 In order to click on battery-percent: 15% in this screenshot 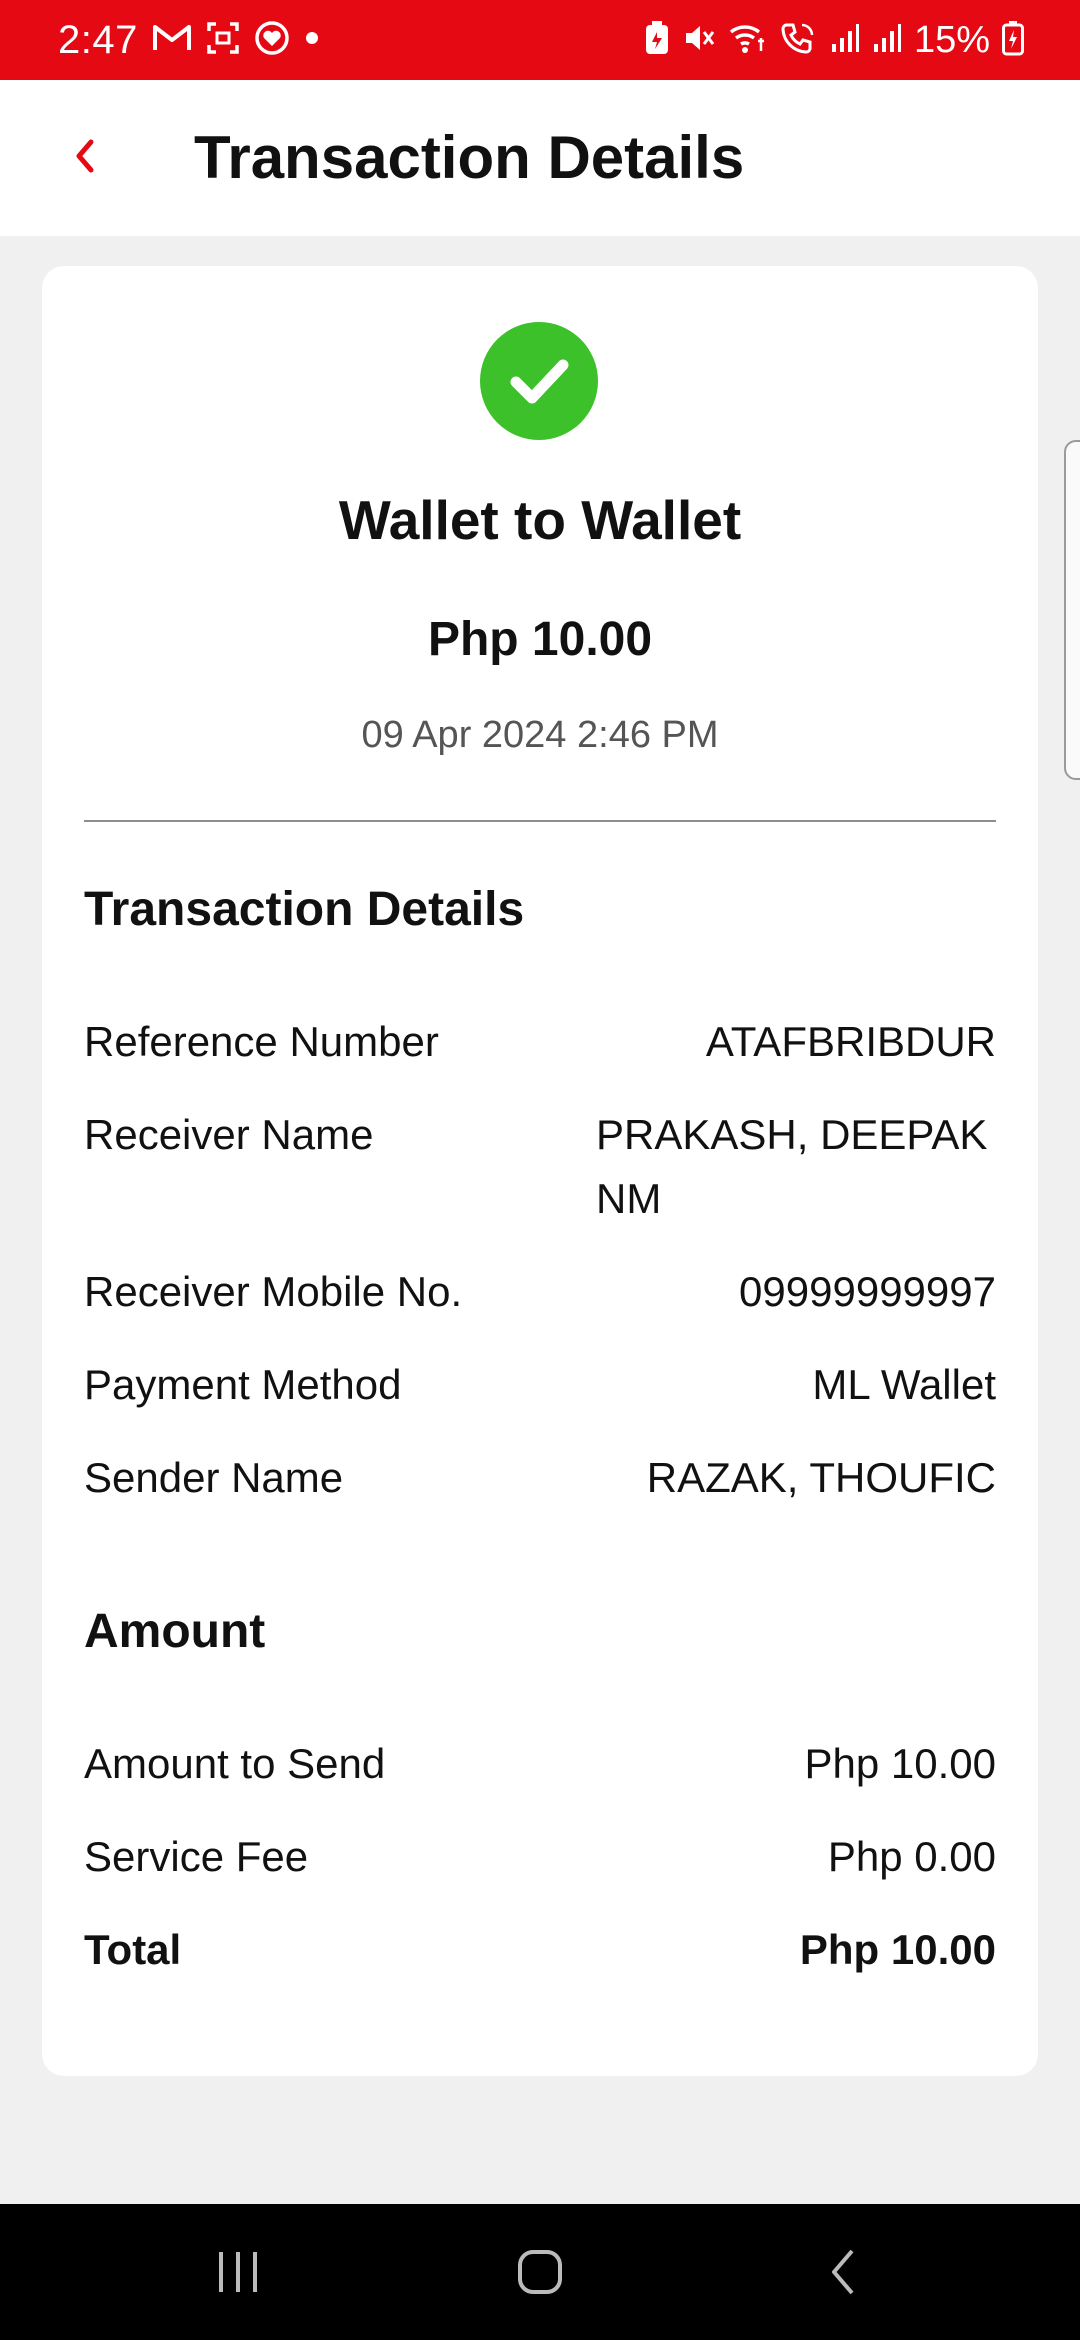, I will do `click(951, 39)`.